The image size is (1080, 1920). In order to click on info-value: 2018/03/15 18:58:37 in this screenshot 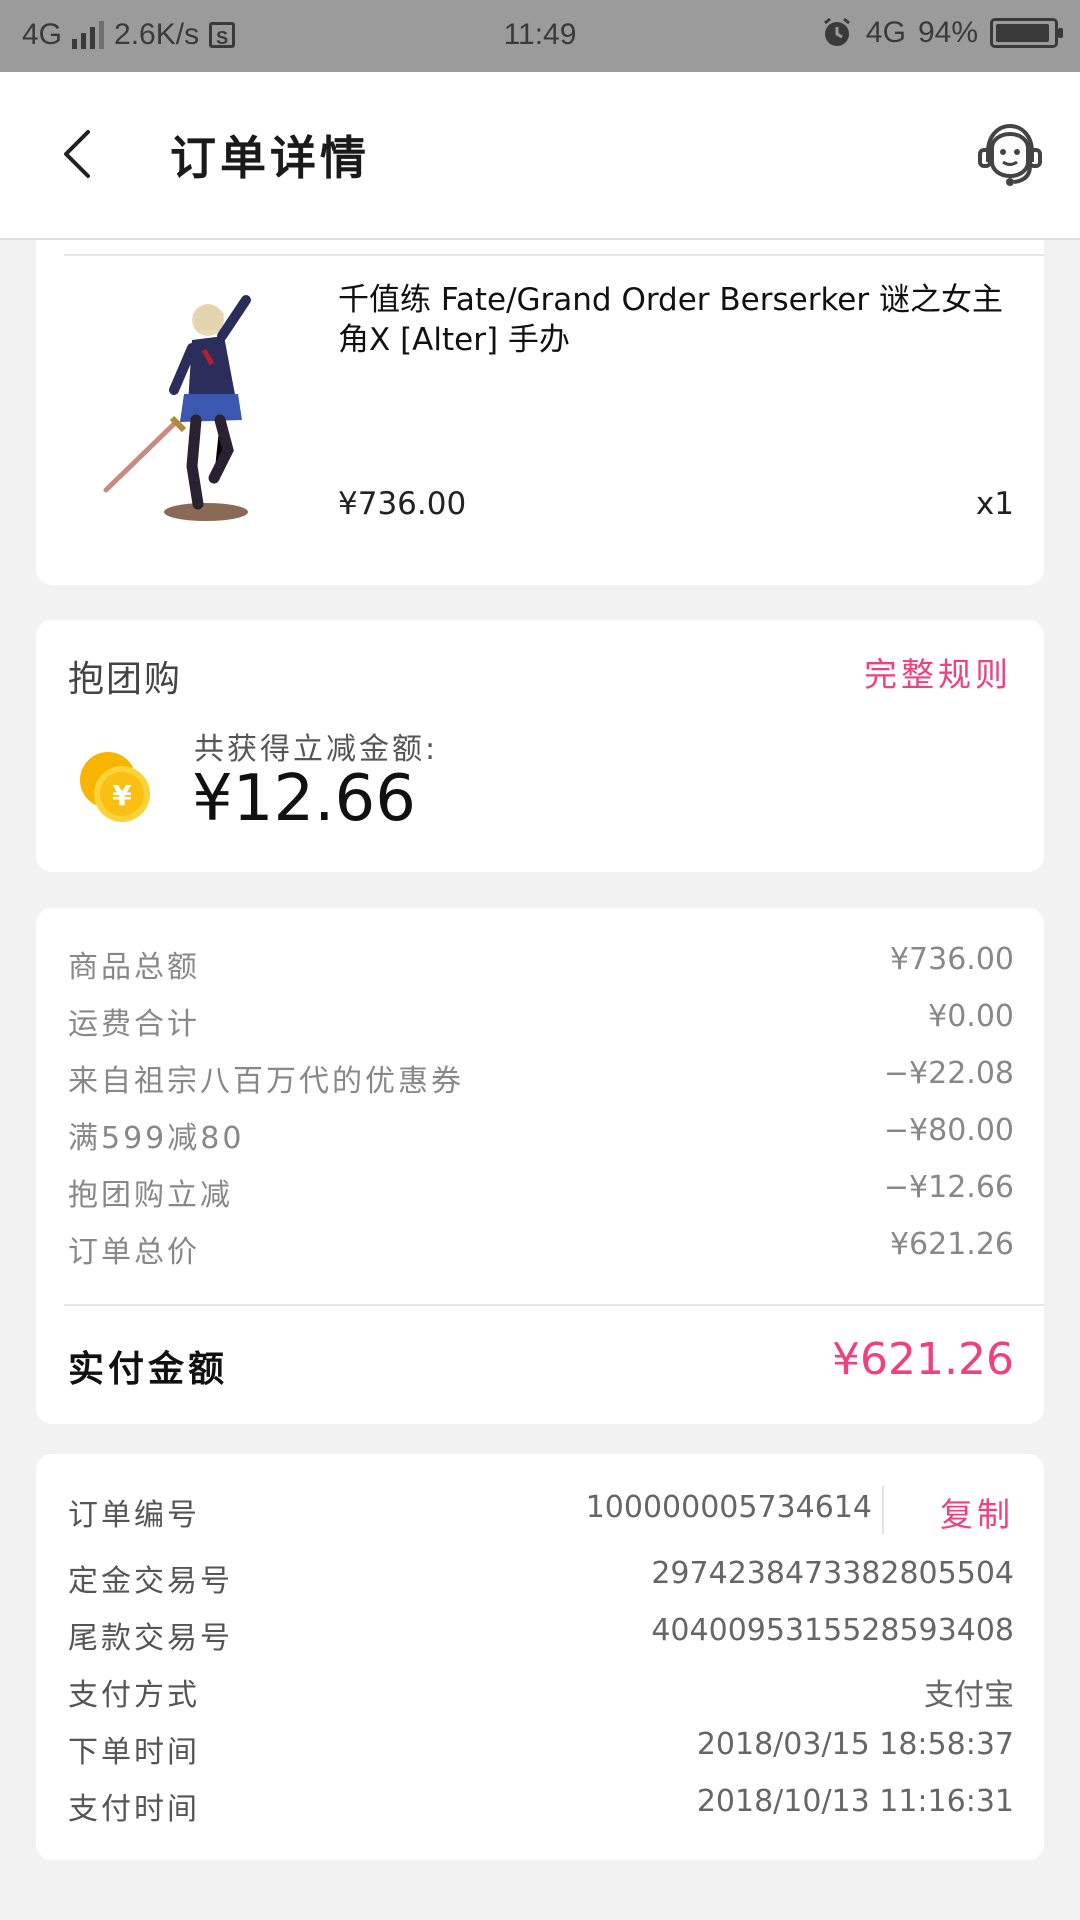, I will do `click(855, 1744)`.